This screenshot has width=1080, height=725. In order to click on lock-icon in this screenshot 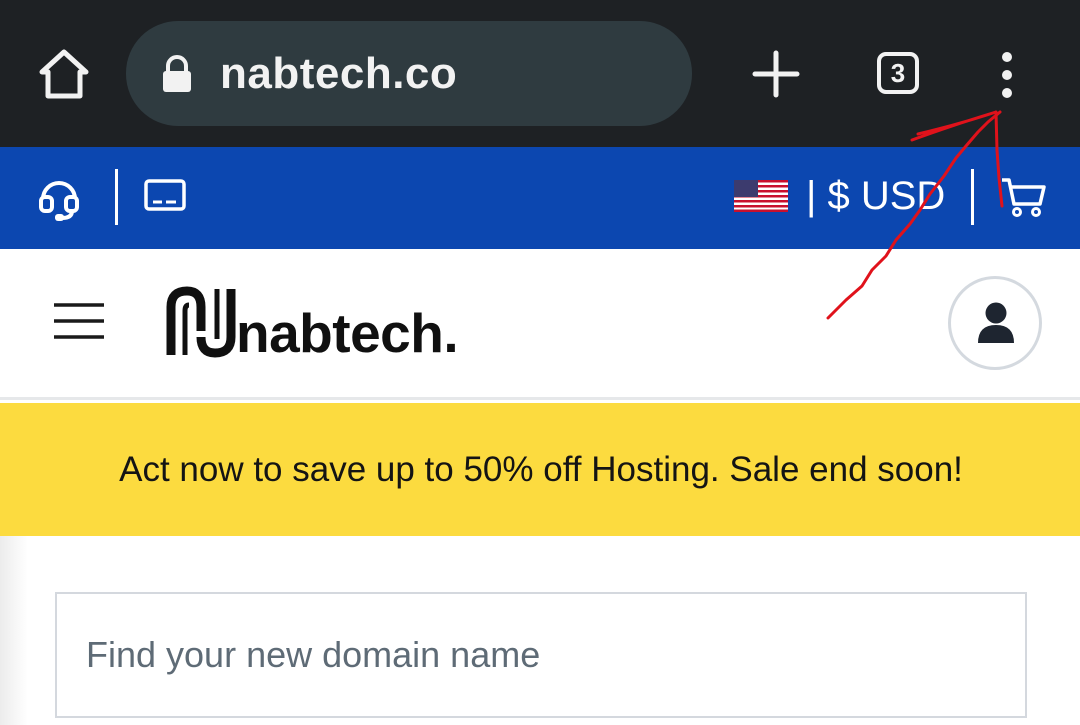, I will do `click(177, 73)`.